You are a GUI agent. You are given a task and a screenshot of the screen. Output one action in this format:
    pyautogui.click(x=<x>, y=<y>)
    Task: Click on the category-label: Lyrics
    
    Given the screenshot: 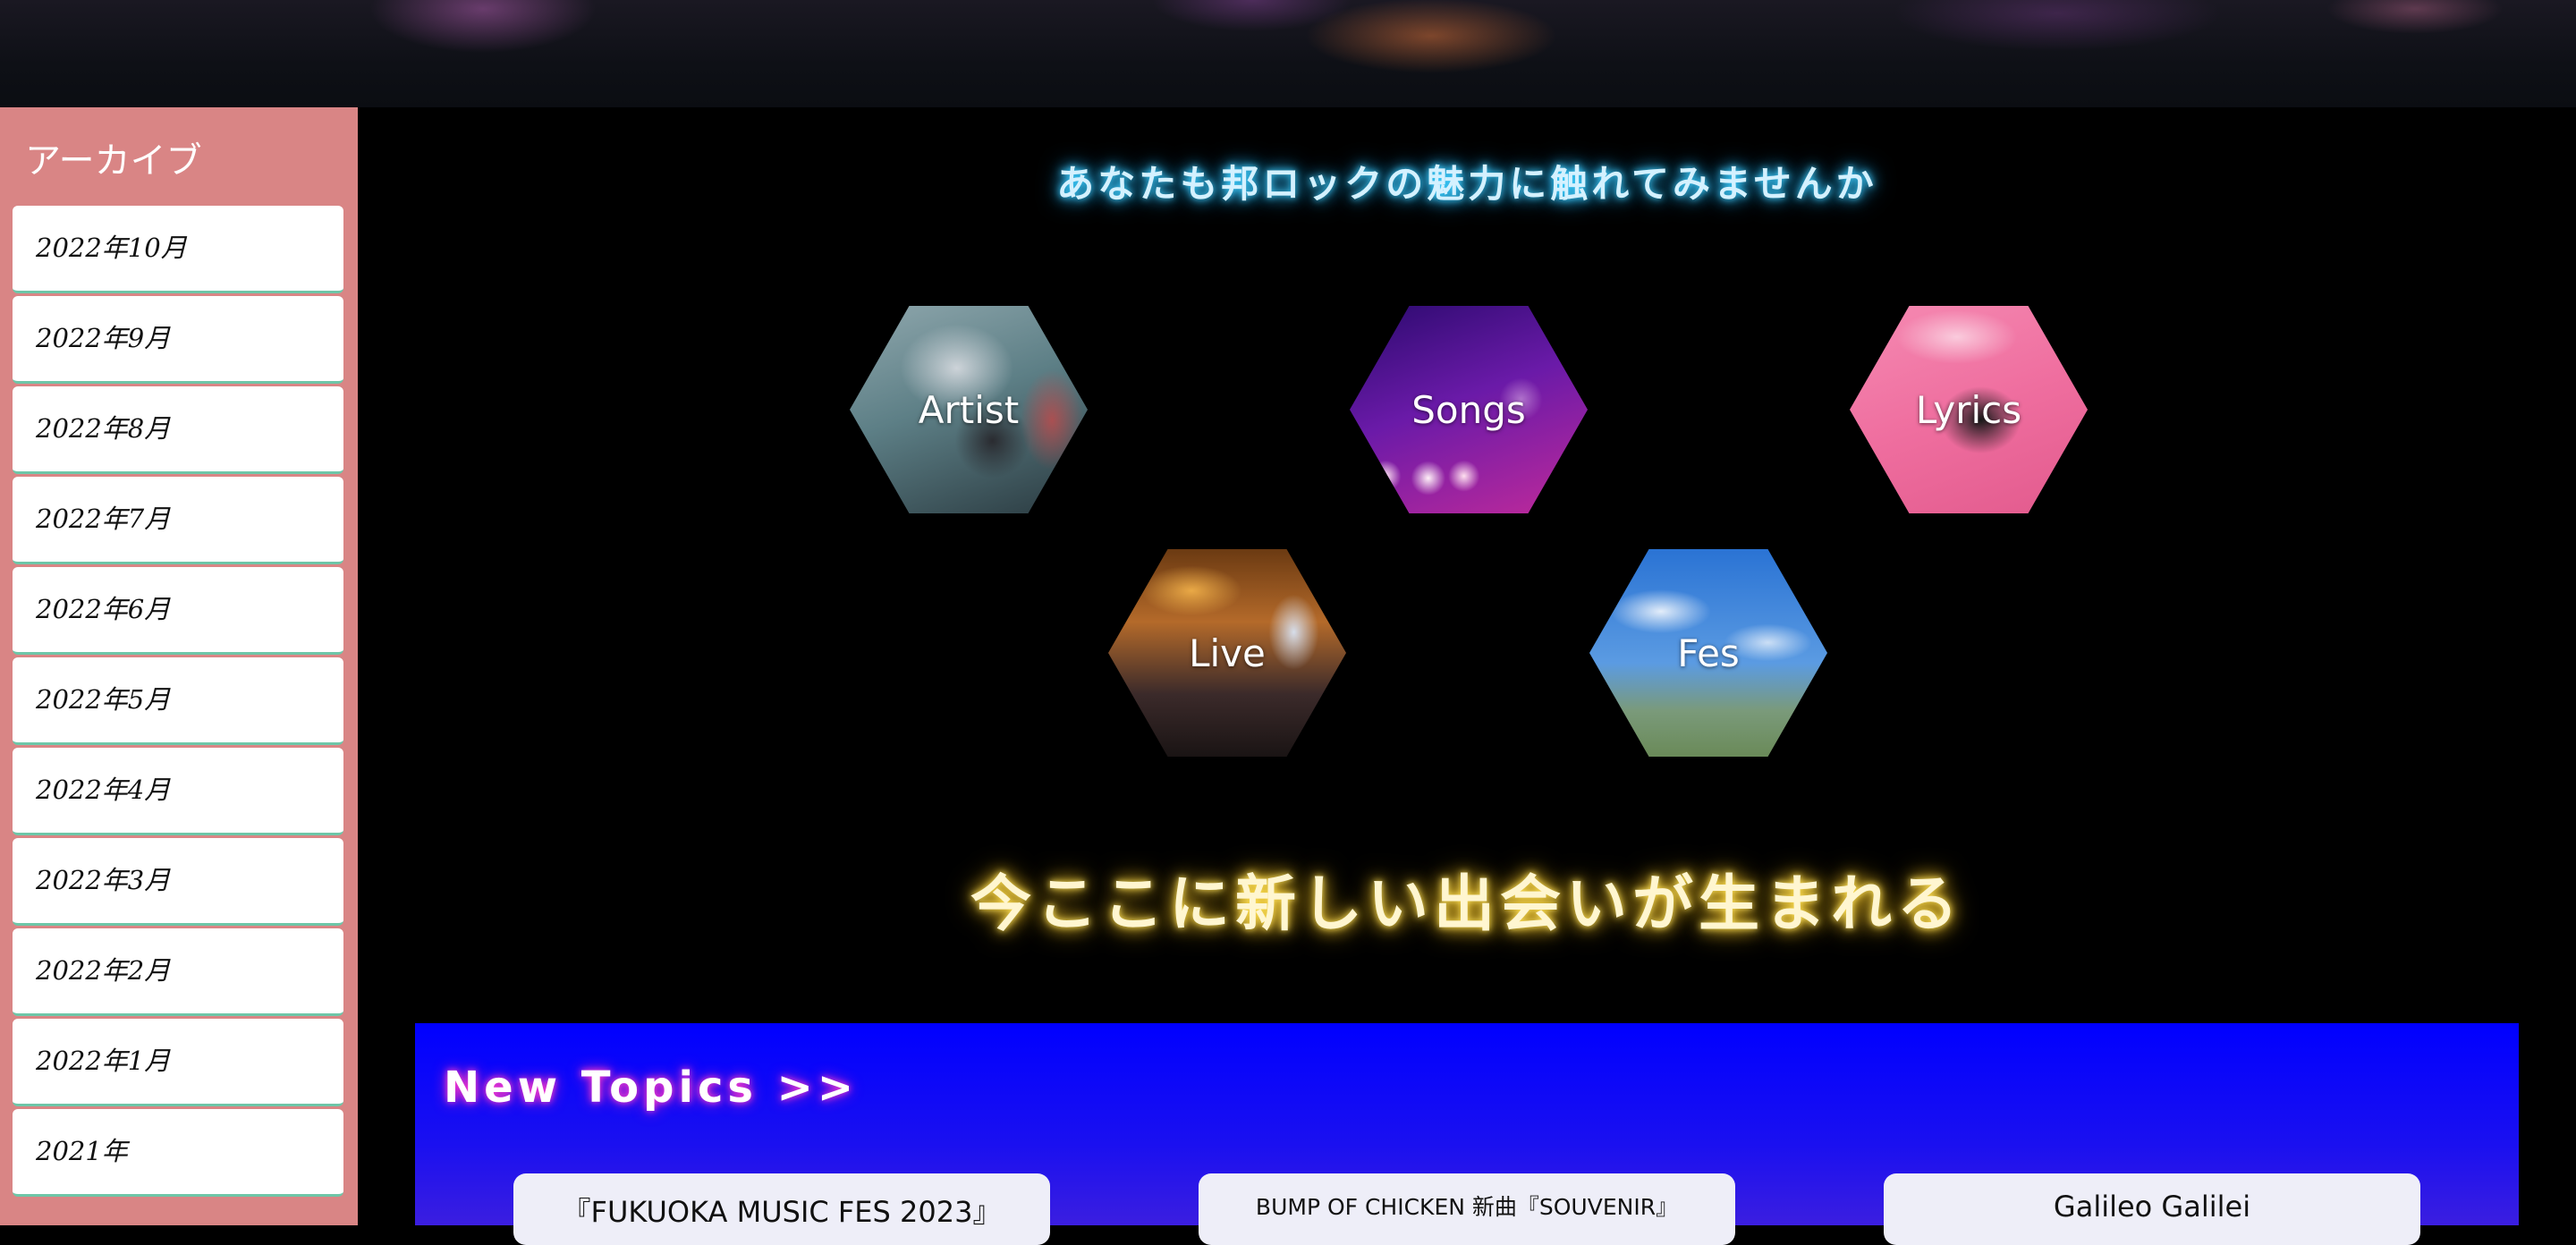 What is the action you would take?
    pyautogui.click(x=1968, y=410)
    